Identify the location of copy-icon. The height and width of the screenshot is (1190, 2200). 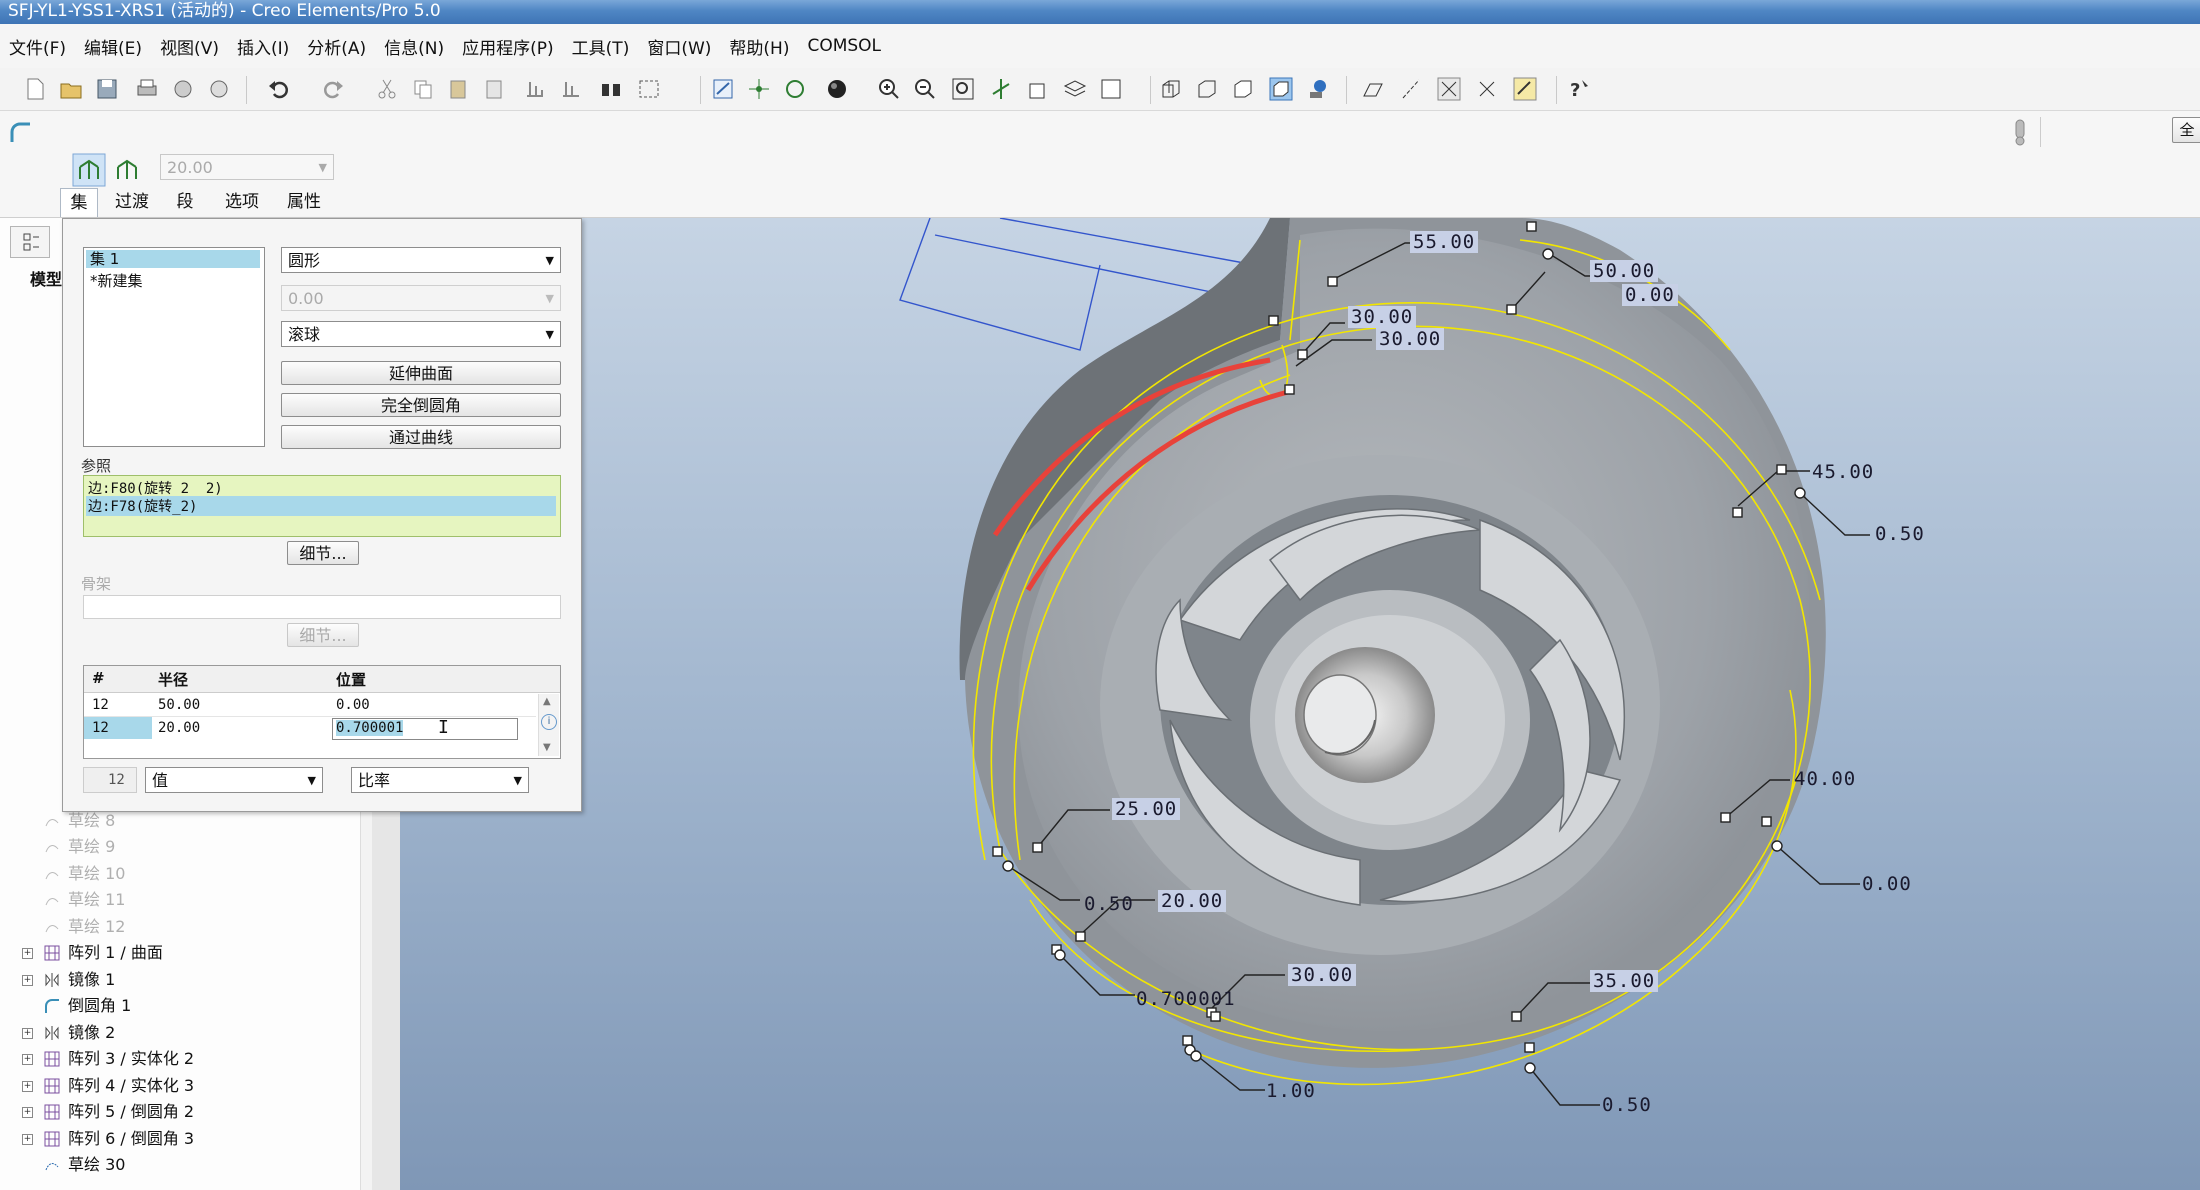
(423, 89).